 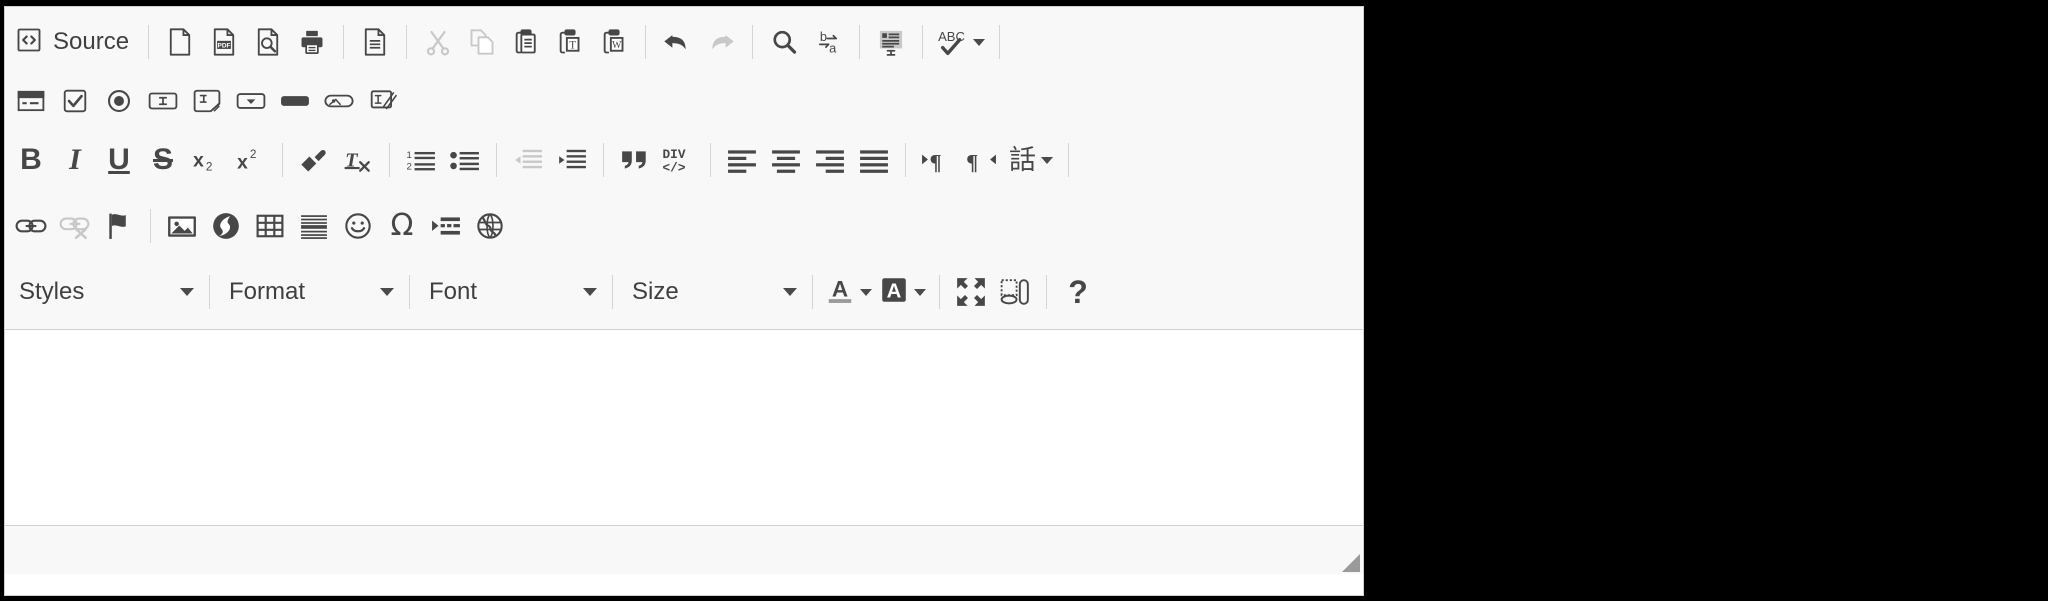 What do you see at coordinates (119, 101) in the screenshot?
I see `radio-button-button` at bounding box center [119, 101].